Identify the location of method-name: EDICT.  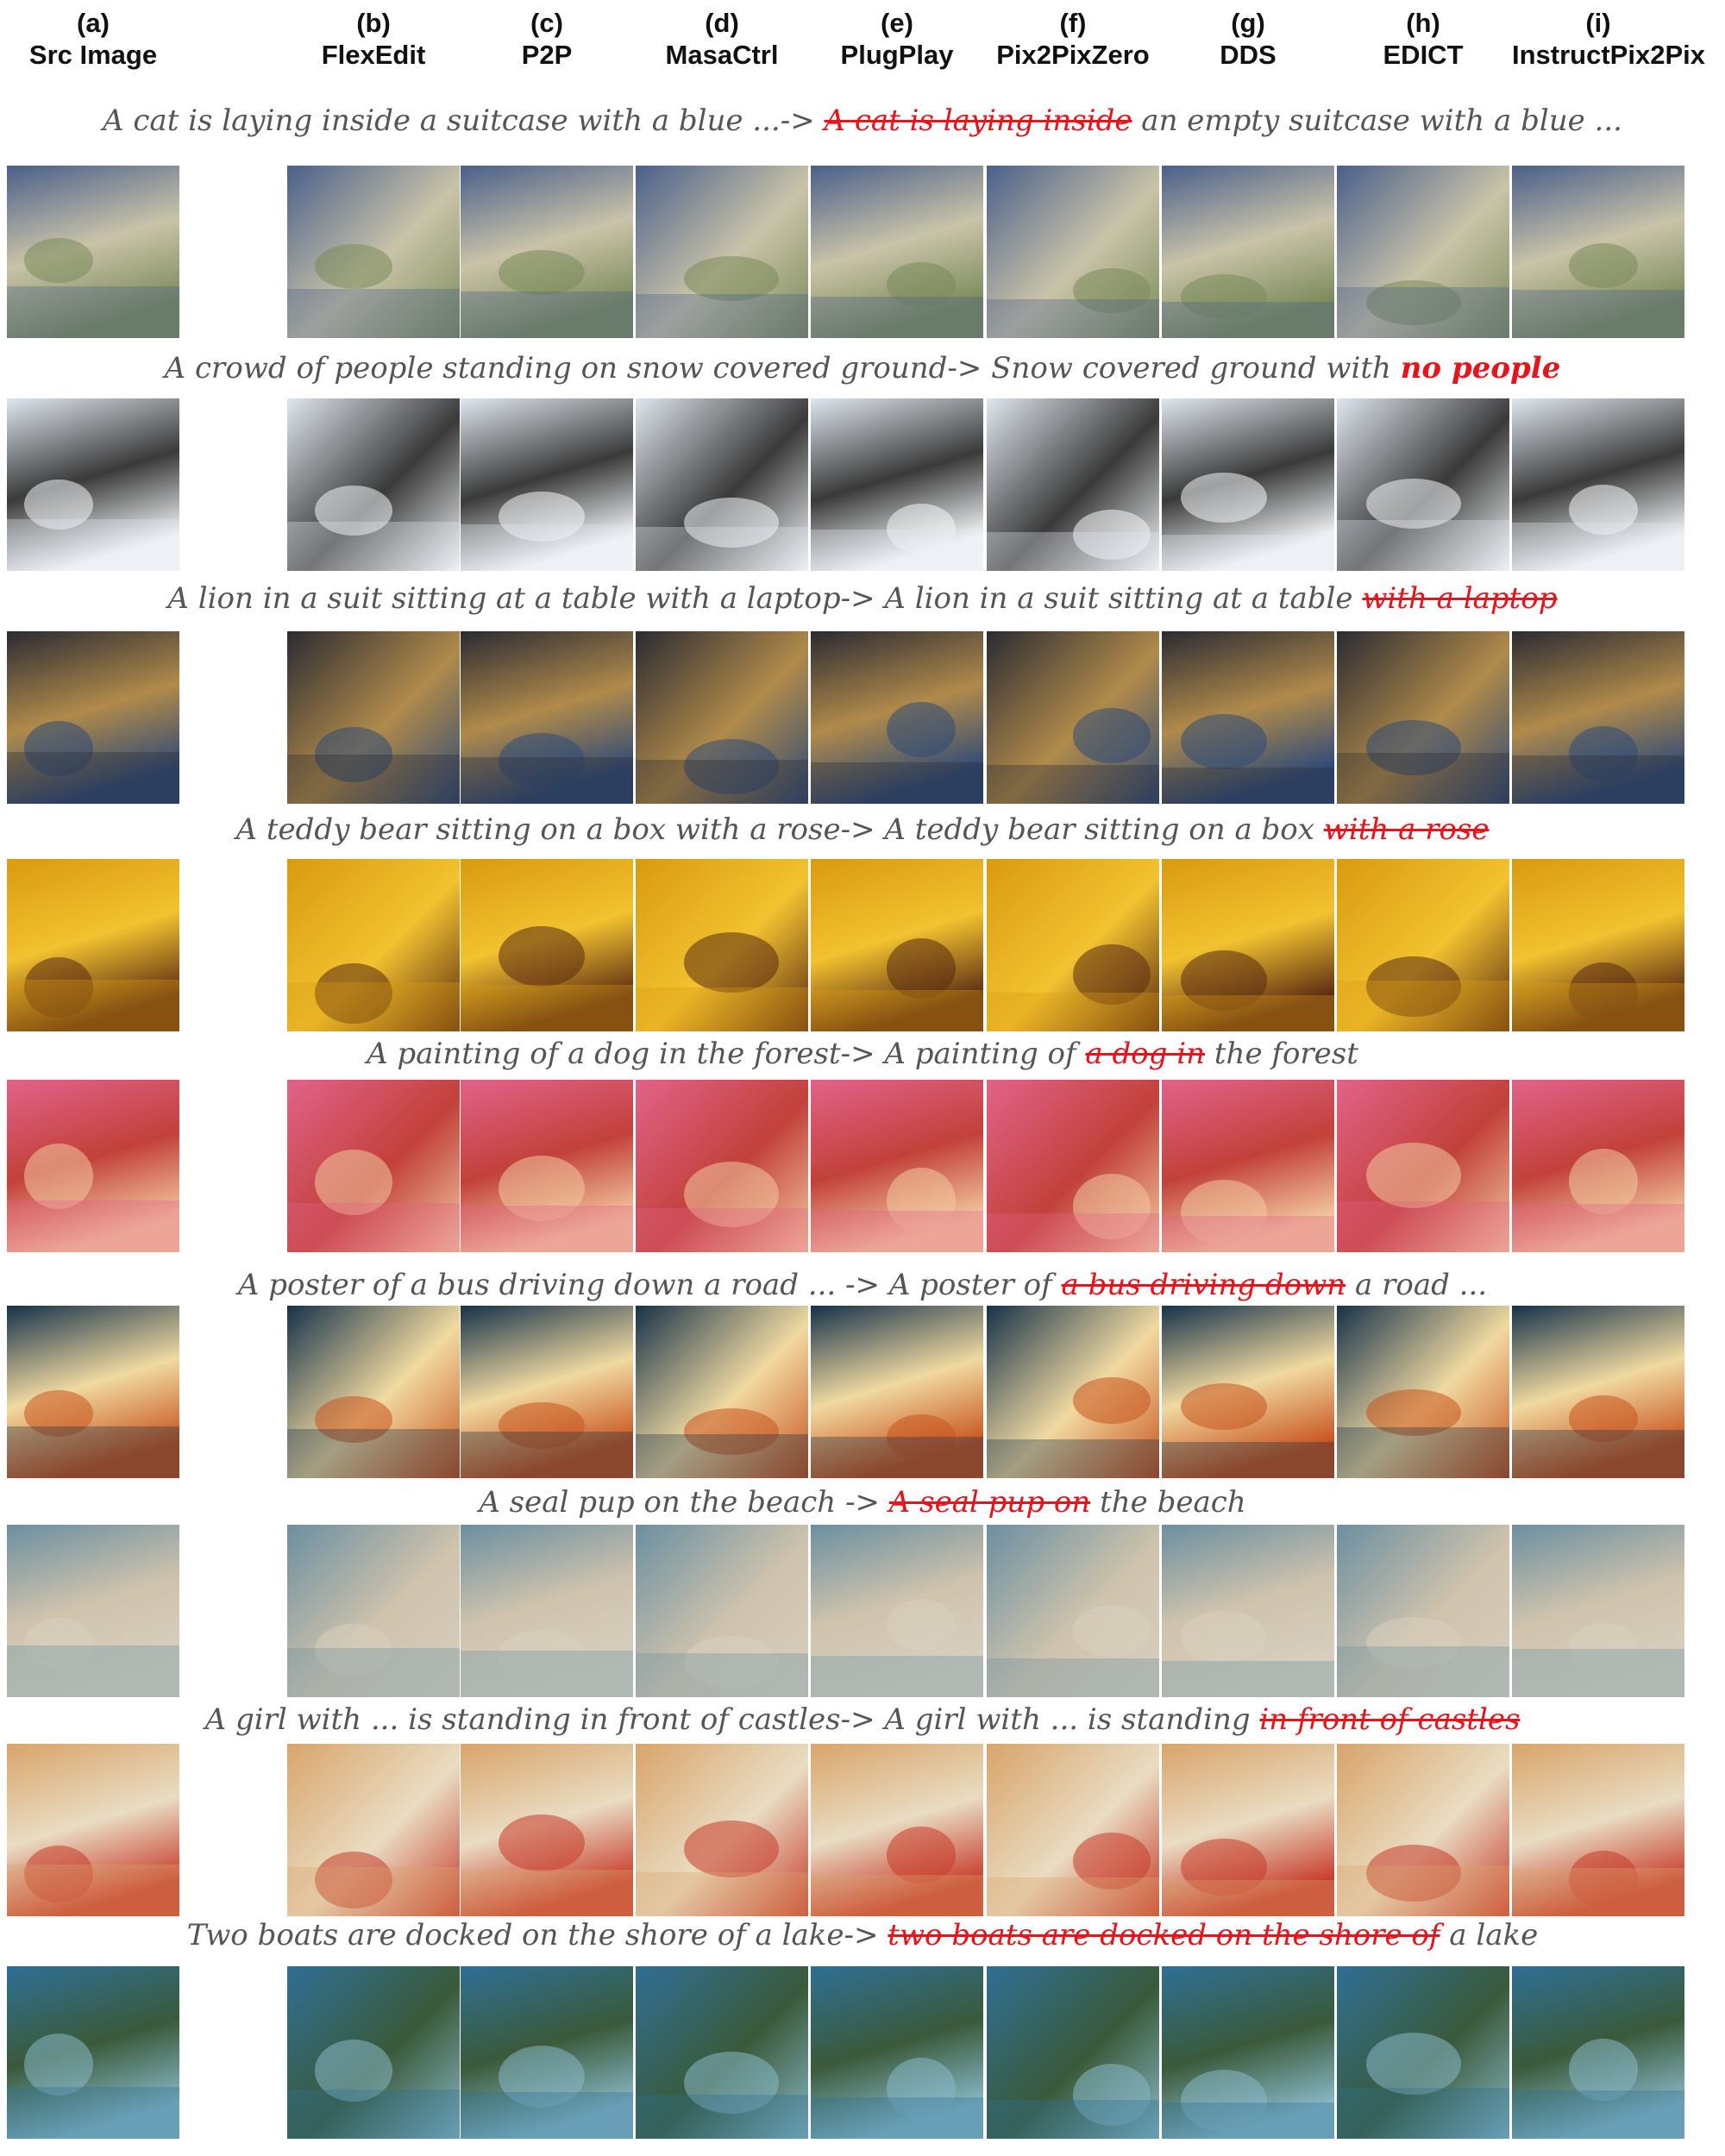
(1424, 55).